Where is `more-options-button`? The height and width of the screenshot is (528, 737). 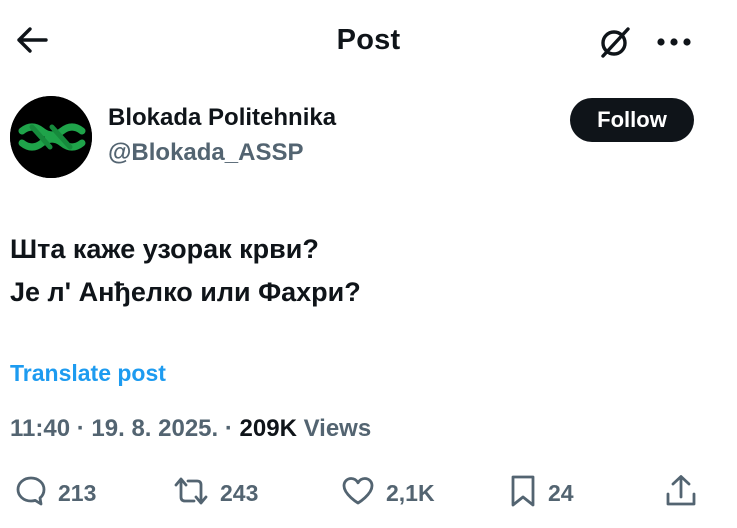 more-options-button is located at coordinates (674, 44).